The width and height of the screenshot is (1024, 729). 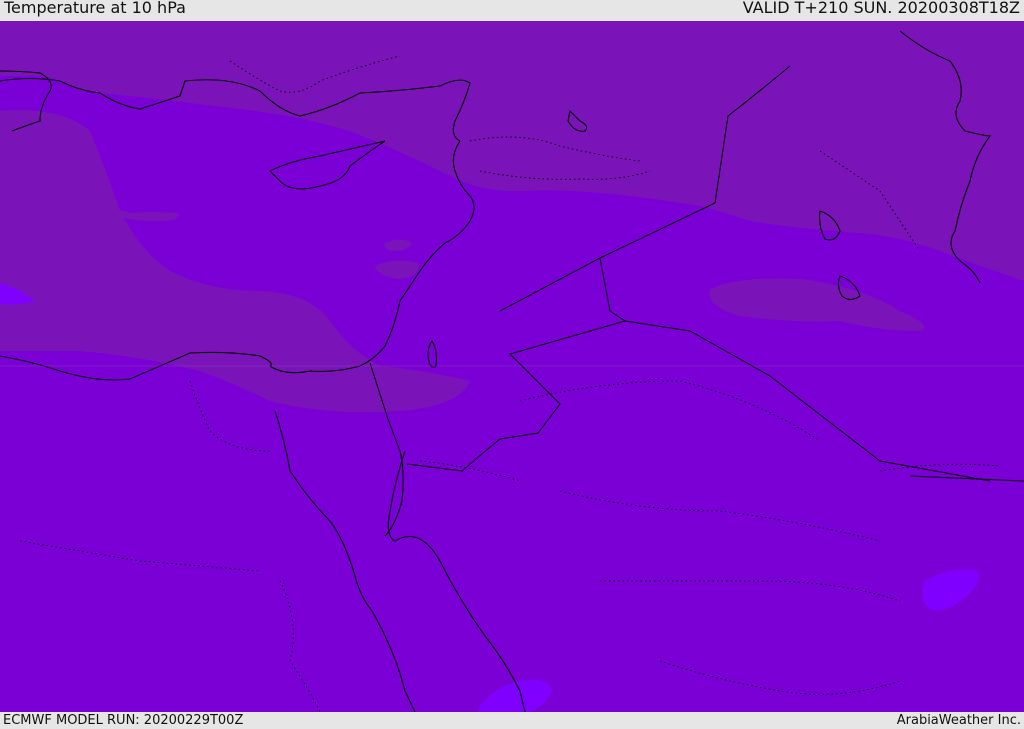 What do you see at coordinates (958, 720) in the screenshot?
I see `credit: ArabiaWeather Inc.` at bounding box center [958, 720].